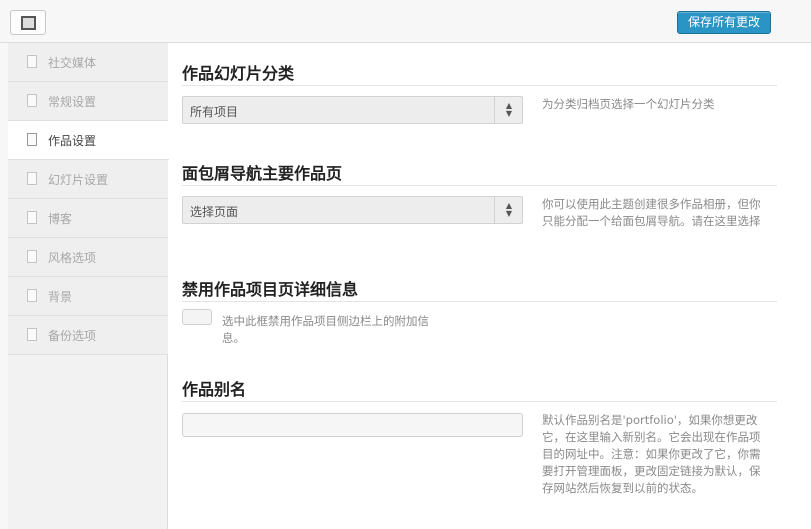 This screenshot has width=811, height=529. I want to click on select-value: 所有项目, so click(214, 112).